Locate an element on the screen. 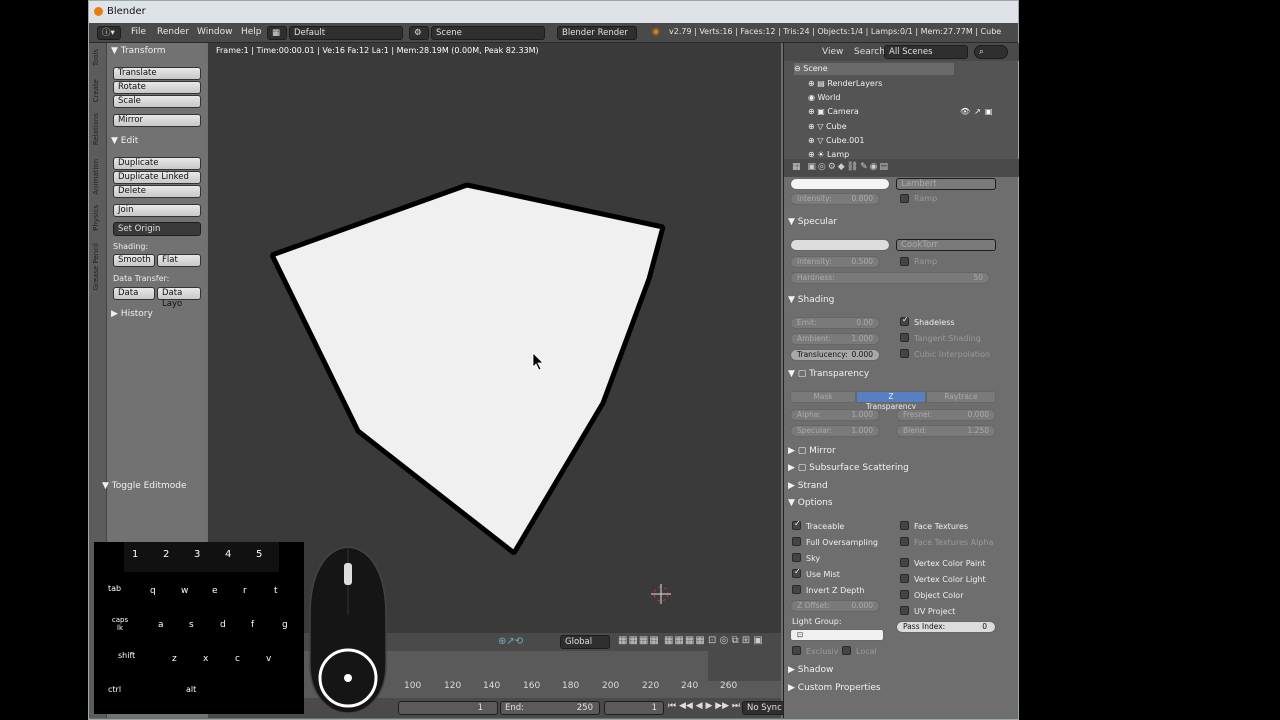 Image resolution: width=1280 pixels, height=720 pixels. mirror-button: Mirror is located at coordinates (157, 120).